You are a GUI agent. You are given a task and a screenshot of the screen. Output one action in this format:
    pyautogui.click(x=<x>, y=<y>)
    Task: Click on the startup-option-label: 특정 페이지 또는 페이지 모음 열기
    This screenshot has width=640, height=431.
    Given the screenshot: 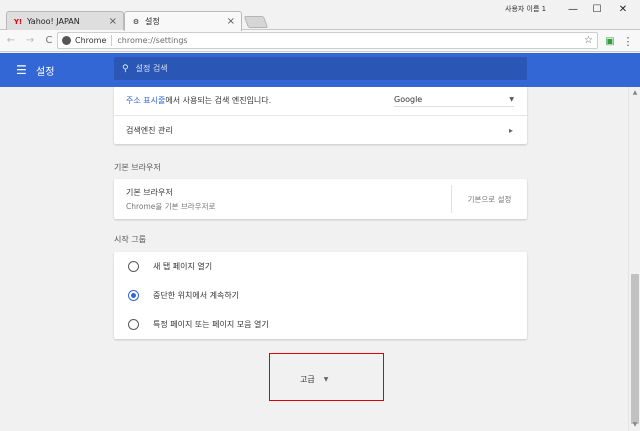 What is the action you would take?
    pyautogui.click(x=211, y=324)
    